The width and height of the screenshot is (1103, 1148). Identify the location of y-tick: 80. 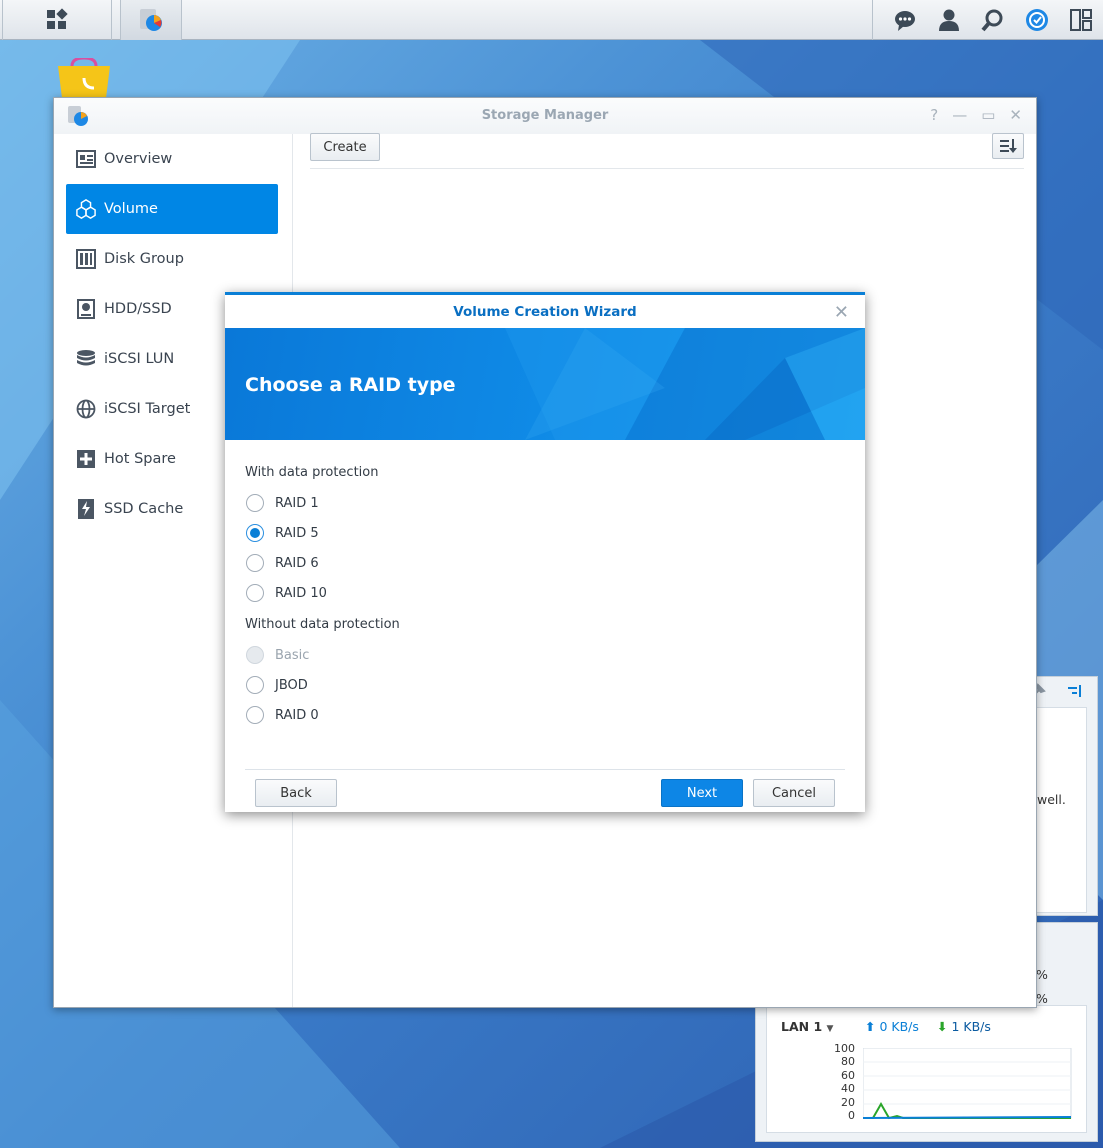
(848, 1062).